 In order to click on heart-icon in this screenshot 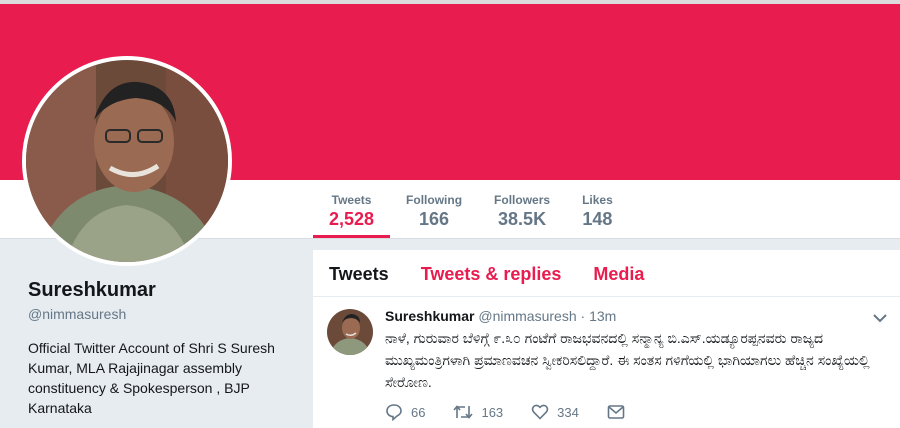, I will do `click(540, 412)`.